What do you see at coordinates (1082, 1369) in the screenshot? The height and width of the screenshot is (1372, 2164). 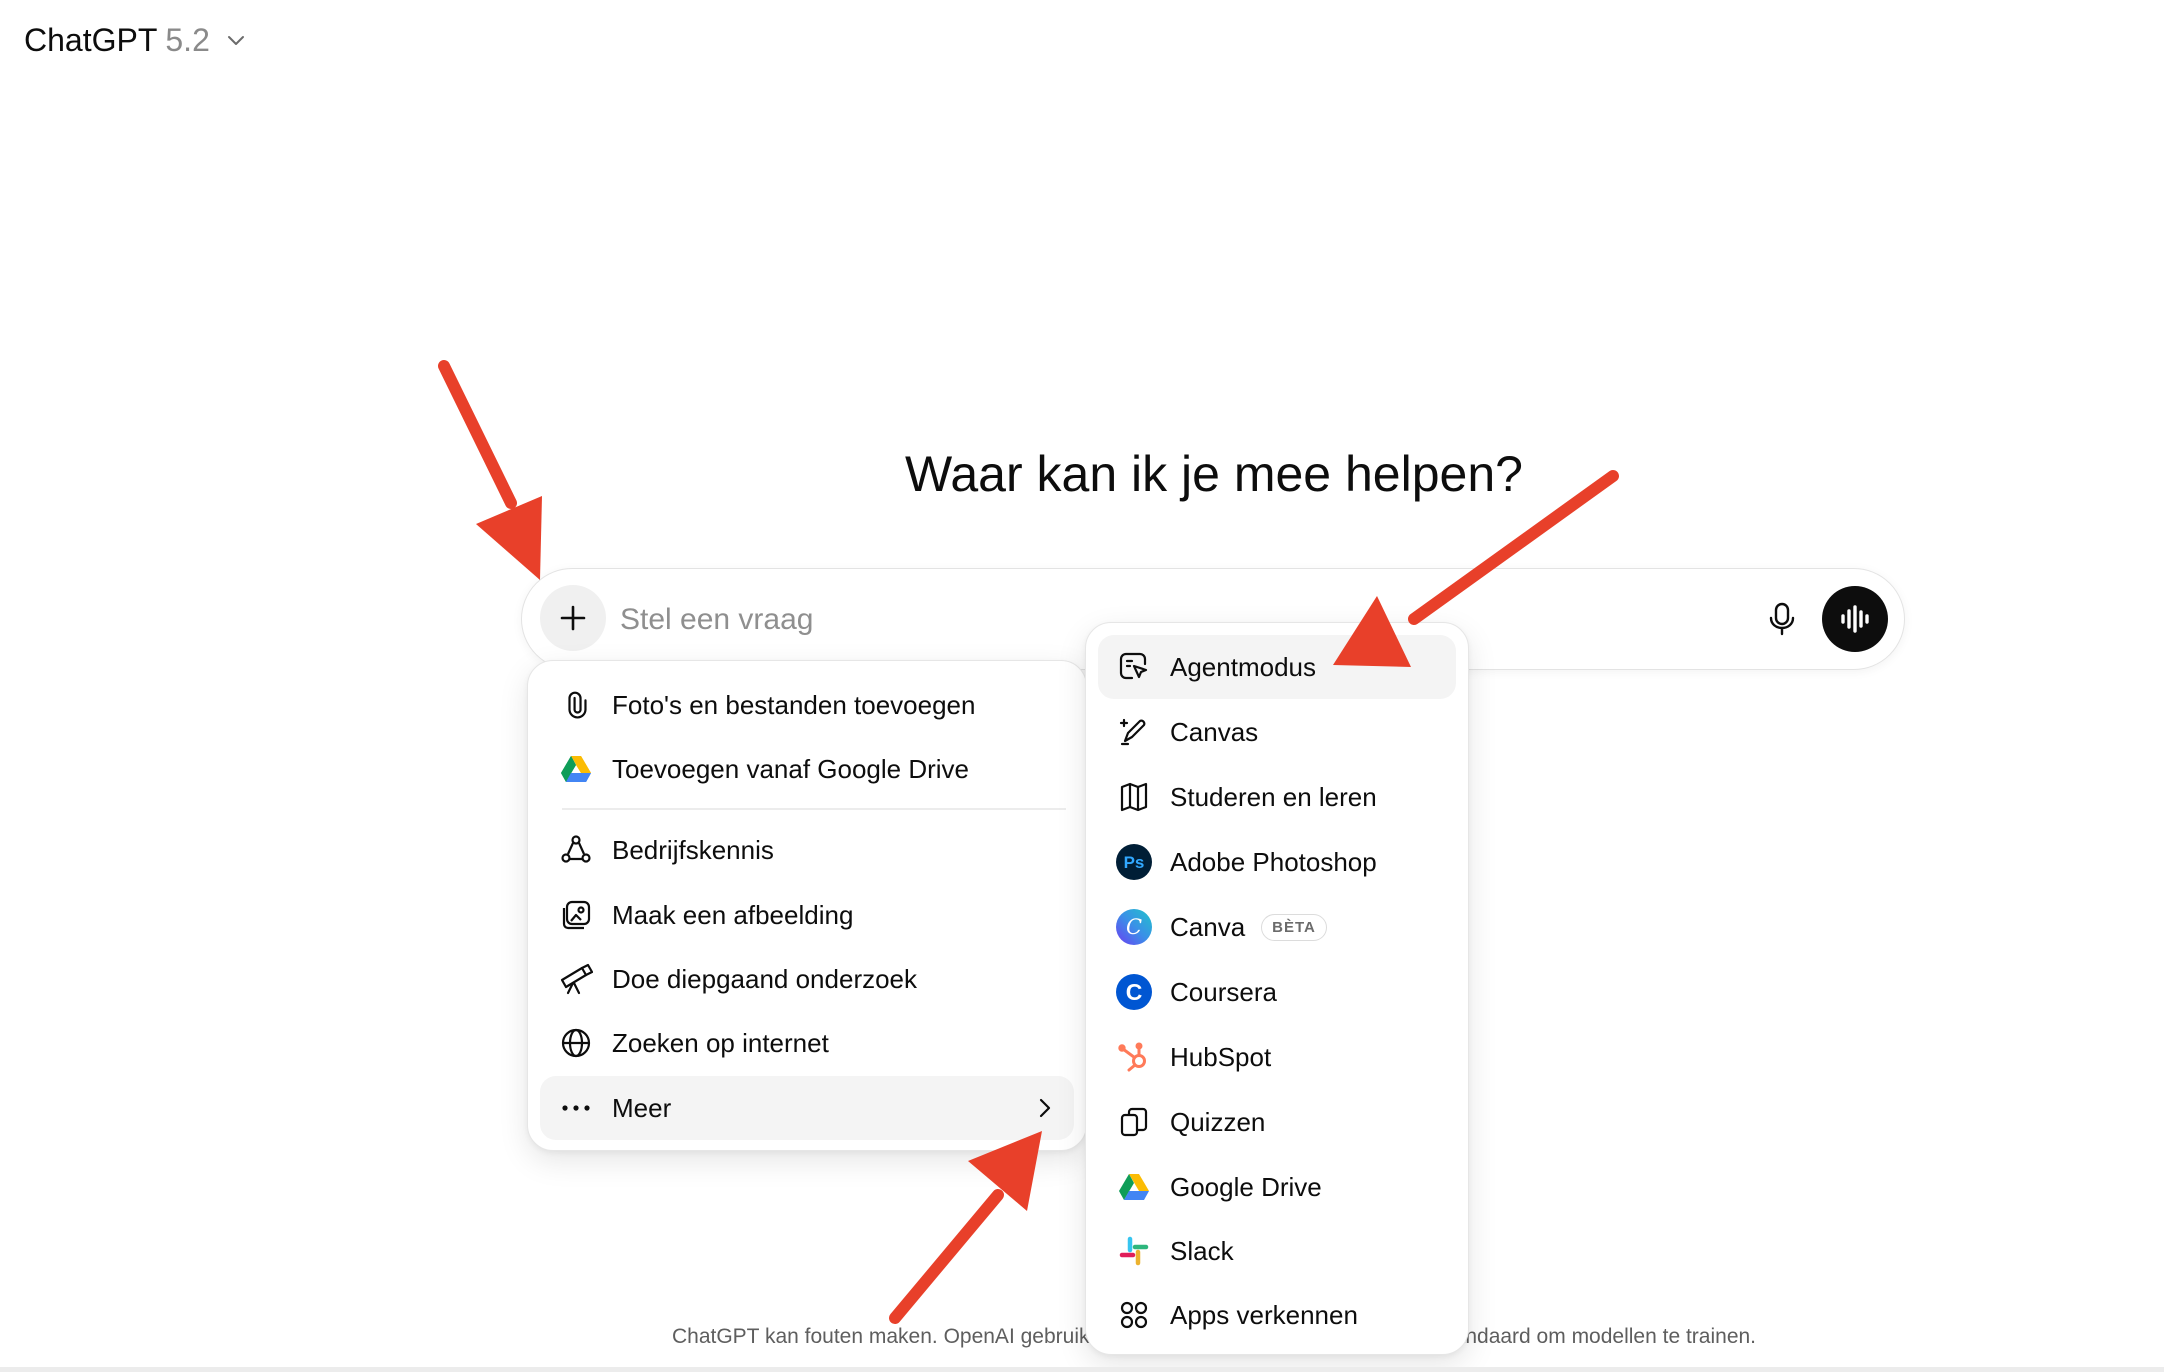 I see `bottom-divider` at bounding box center [1082, 1369].